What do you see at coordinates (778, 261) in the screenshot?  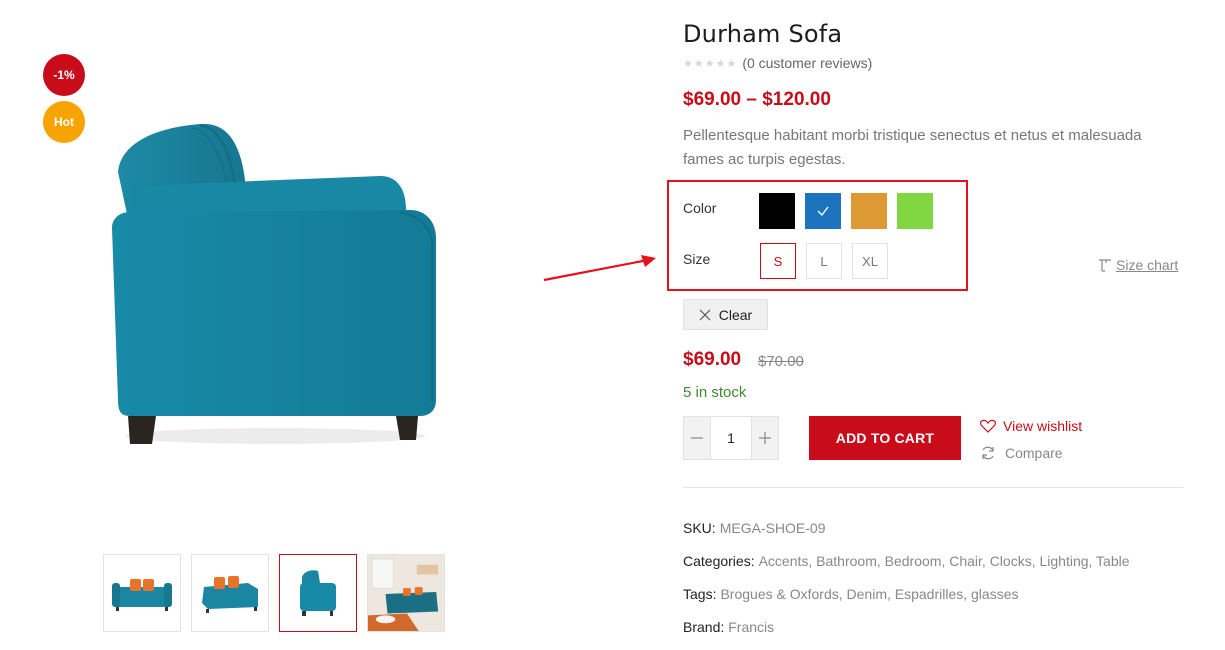 I see `size-option-s: S` at bounding box center [778, 261].